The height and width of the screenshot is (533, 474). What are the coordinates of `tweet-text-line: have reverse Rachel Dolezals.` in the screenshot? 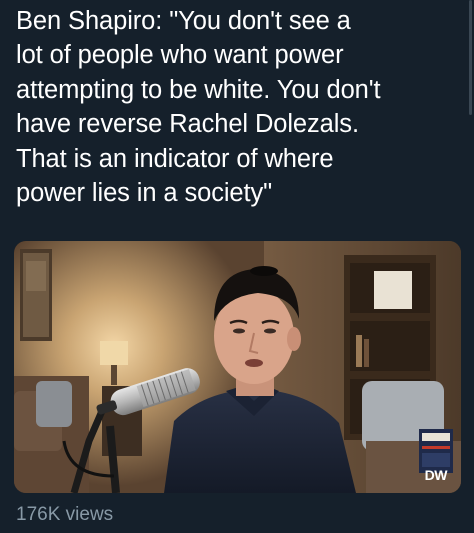 It's located at (187, 124).